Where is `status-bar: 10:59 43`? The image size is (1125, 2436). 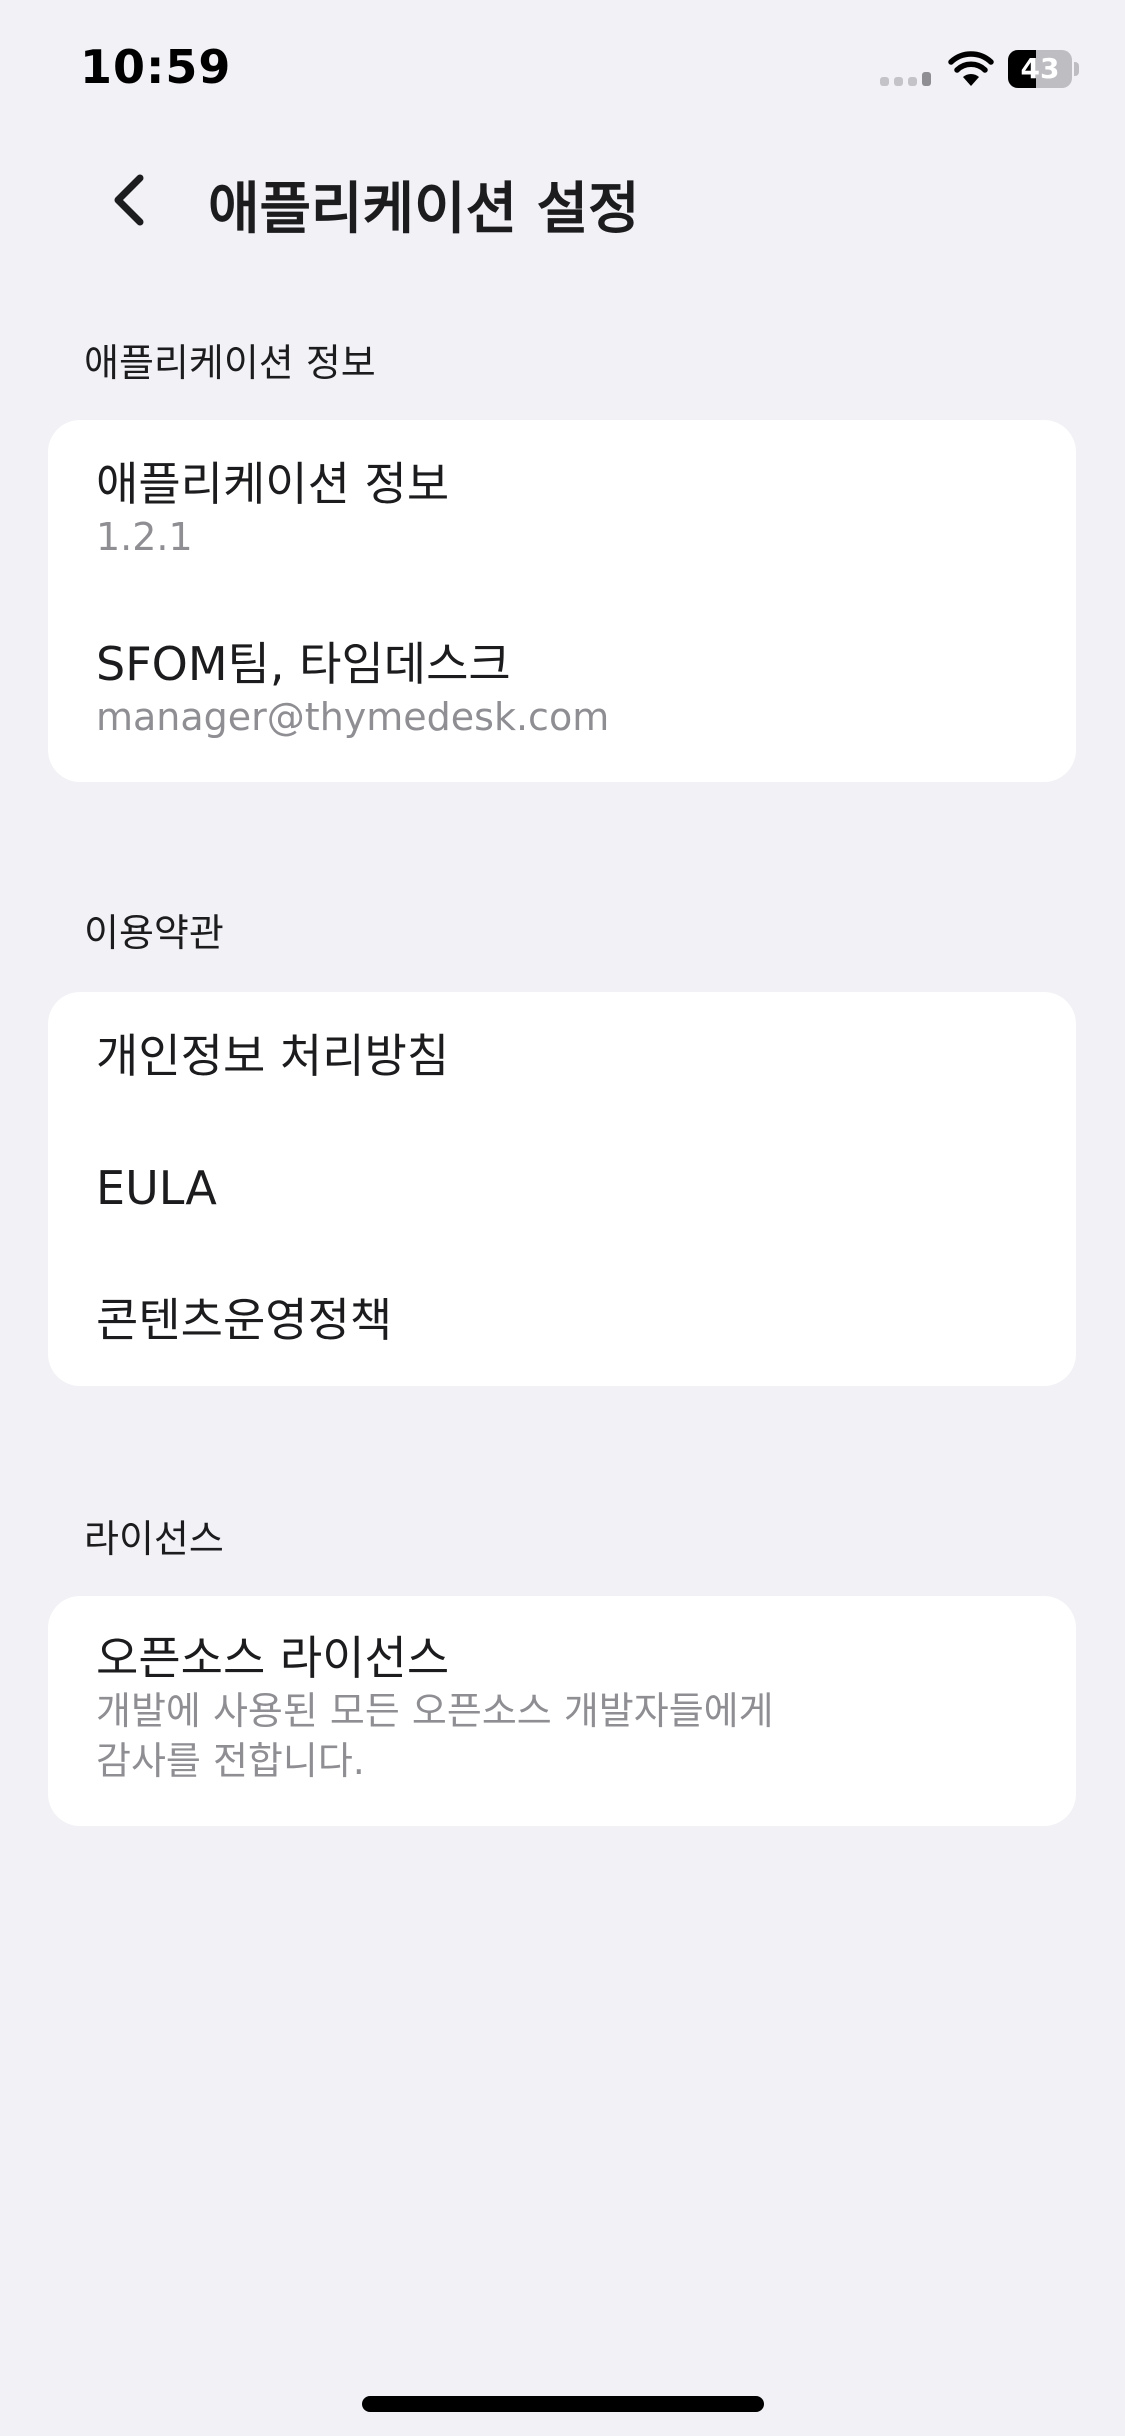 status-bar: 10:59 43 is located at coordinates (562, 70).